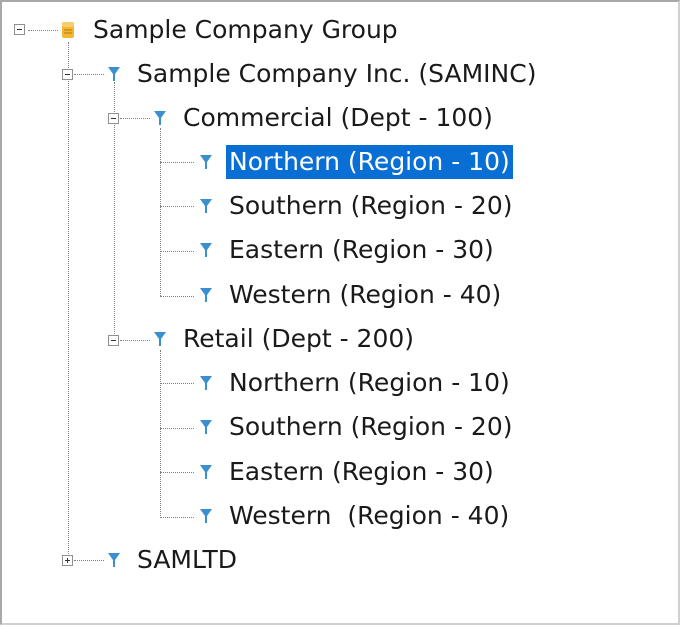 This screenshot has height=627, width=680. What do you see at coordinates (299, 338) in the screenshot?
I see `tree-node-label: Retail (Dept - 200)` at bounding box center [299, 338].